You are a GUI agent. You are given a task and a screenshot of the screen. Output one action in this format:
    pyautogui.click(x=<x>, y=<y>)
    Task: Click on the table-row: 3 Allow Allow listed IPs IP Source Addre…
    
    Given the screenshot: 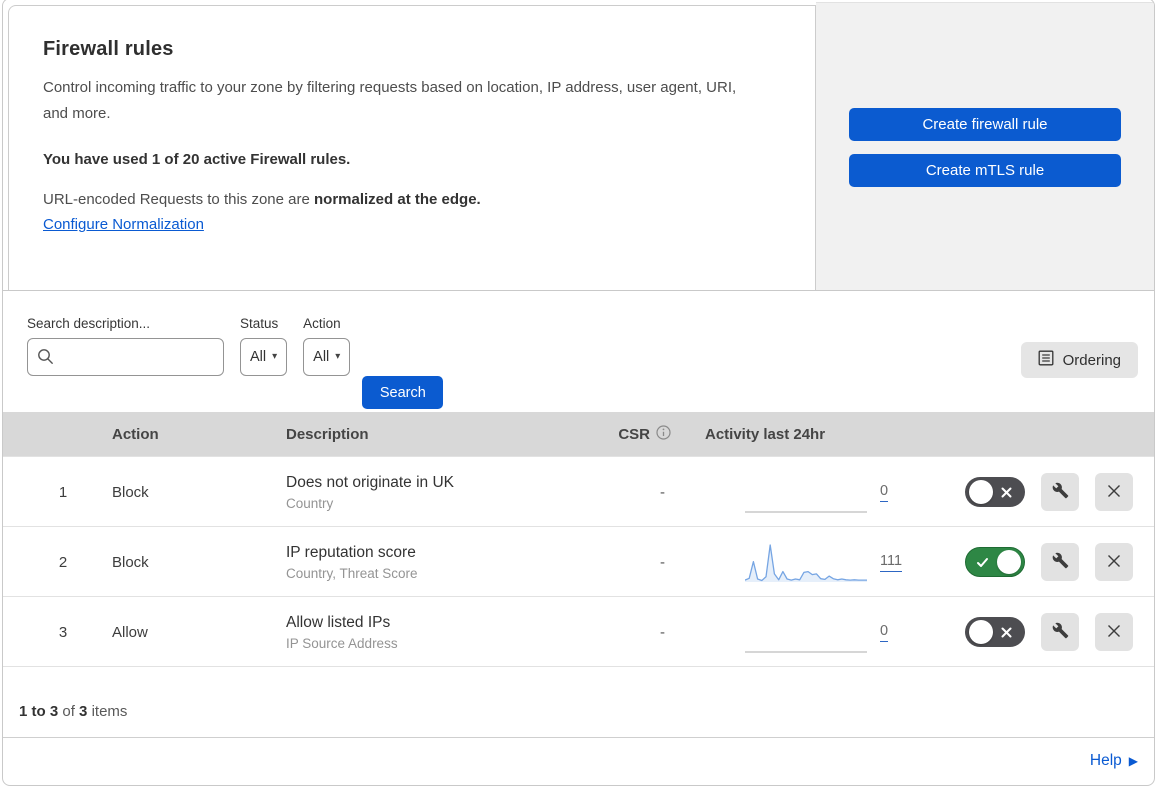 What is the action you would take?
    pyautogui.click(x=578, y=631)
    